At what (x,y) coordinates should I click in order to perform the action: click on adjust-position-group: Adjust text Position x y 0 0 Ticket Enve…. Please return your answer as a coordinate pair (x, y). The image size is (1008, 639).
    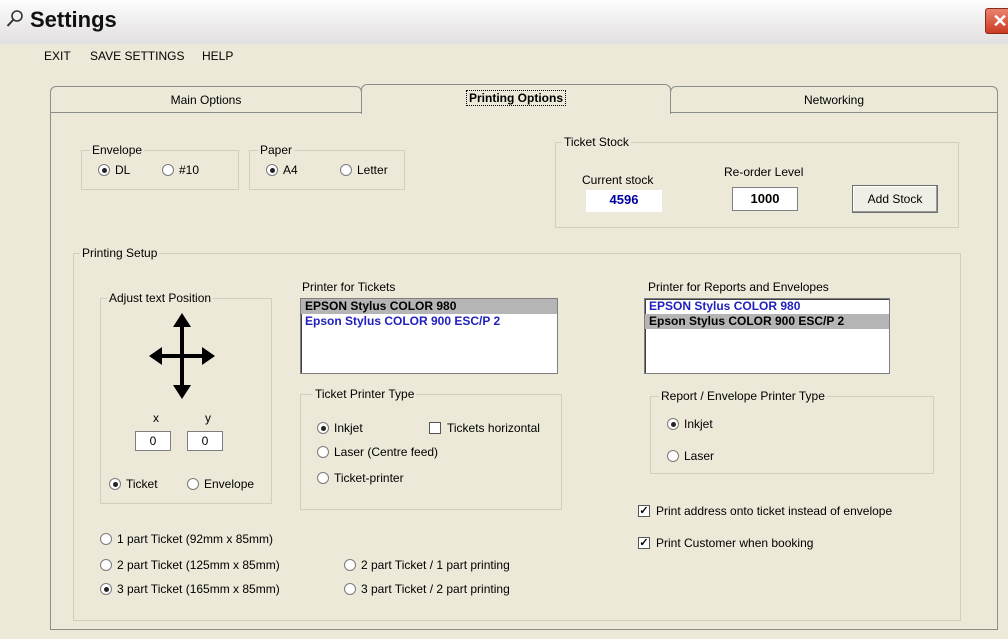
    Looking at the image, I should click on (186, 397).